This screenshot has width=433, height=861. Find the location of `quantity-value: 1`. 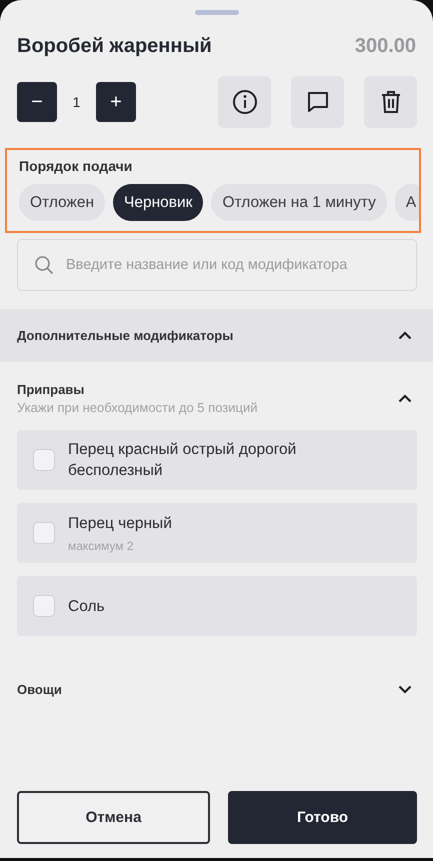

quantity-value: 1 is located at coordinates (77, 102).